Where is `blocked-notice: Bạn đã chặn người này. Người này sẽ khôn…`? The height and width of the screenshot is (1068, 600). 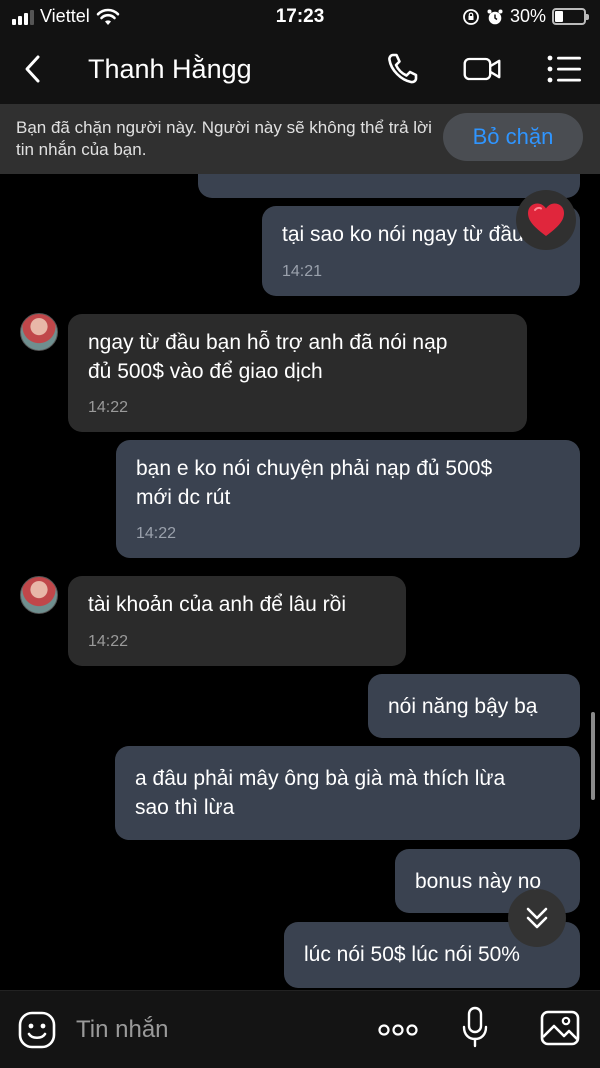
blocked-notice: Bạn đã chặn người này. Người này sẽ khôn… is located at coordinates (224, 138).